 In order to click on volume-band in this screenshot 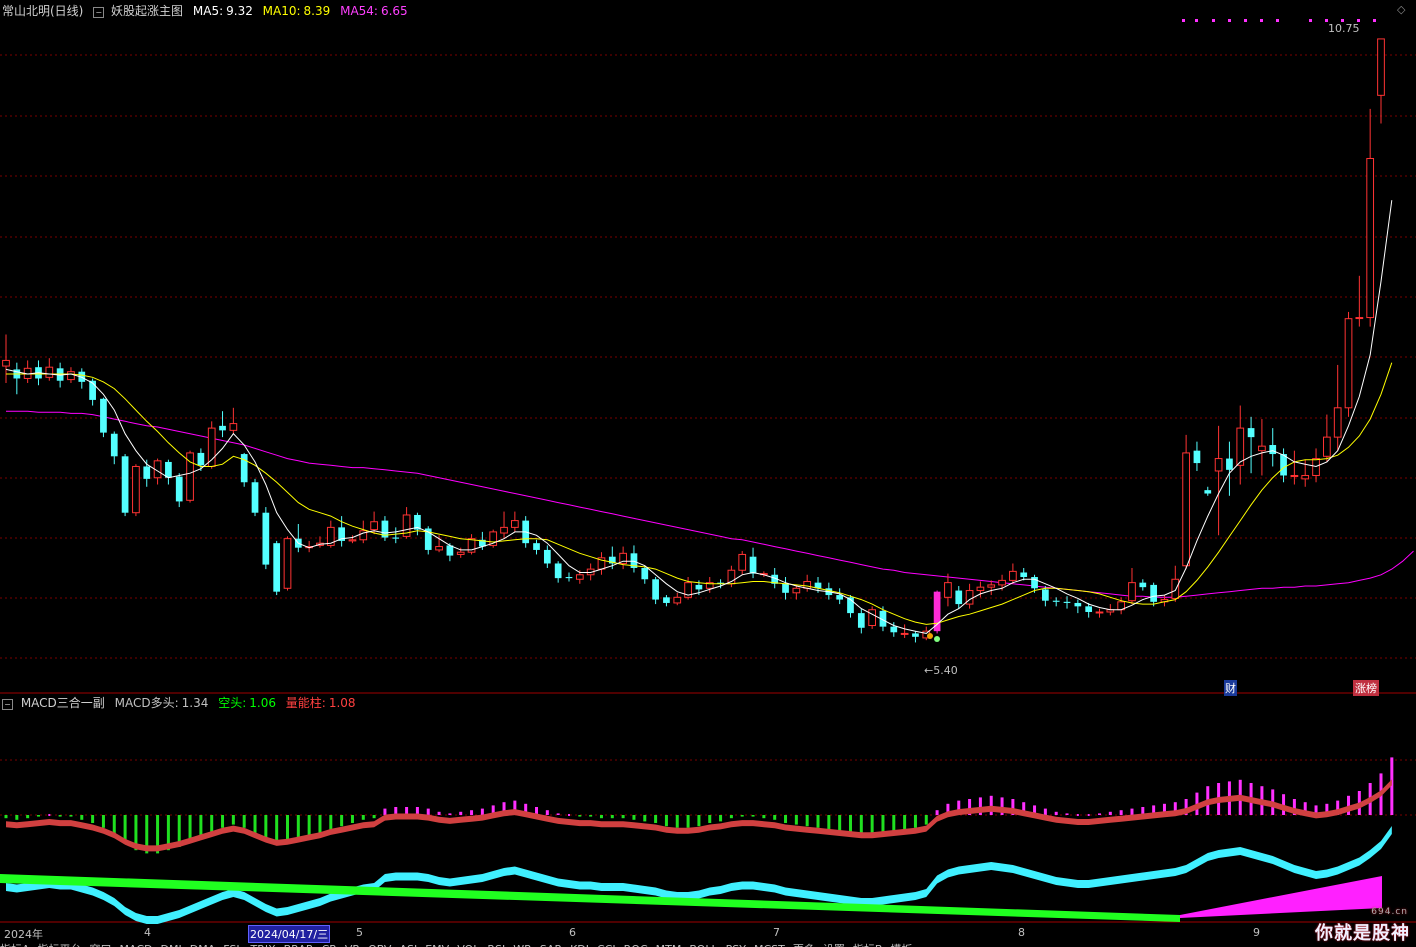, I will do `click(1281, 897)`.